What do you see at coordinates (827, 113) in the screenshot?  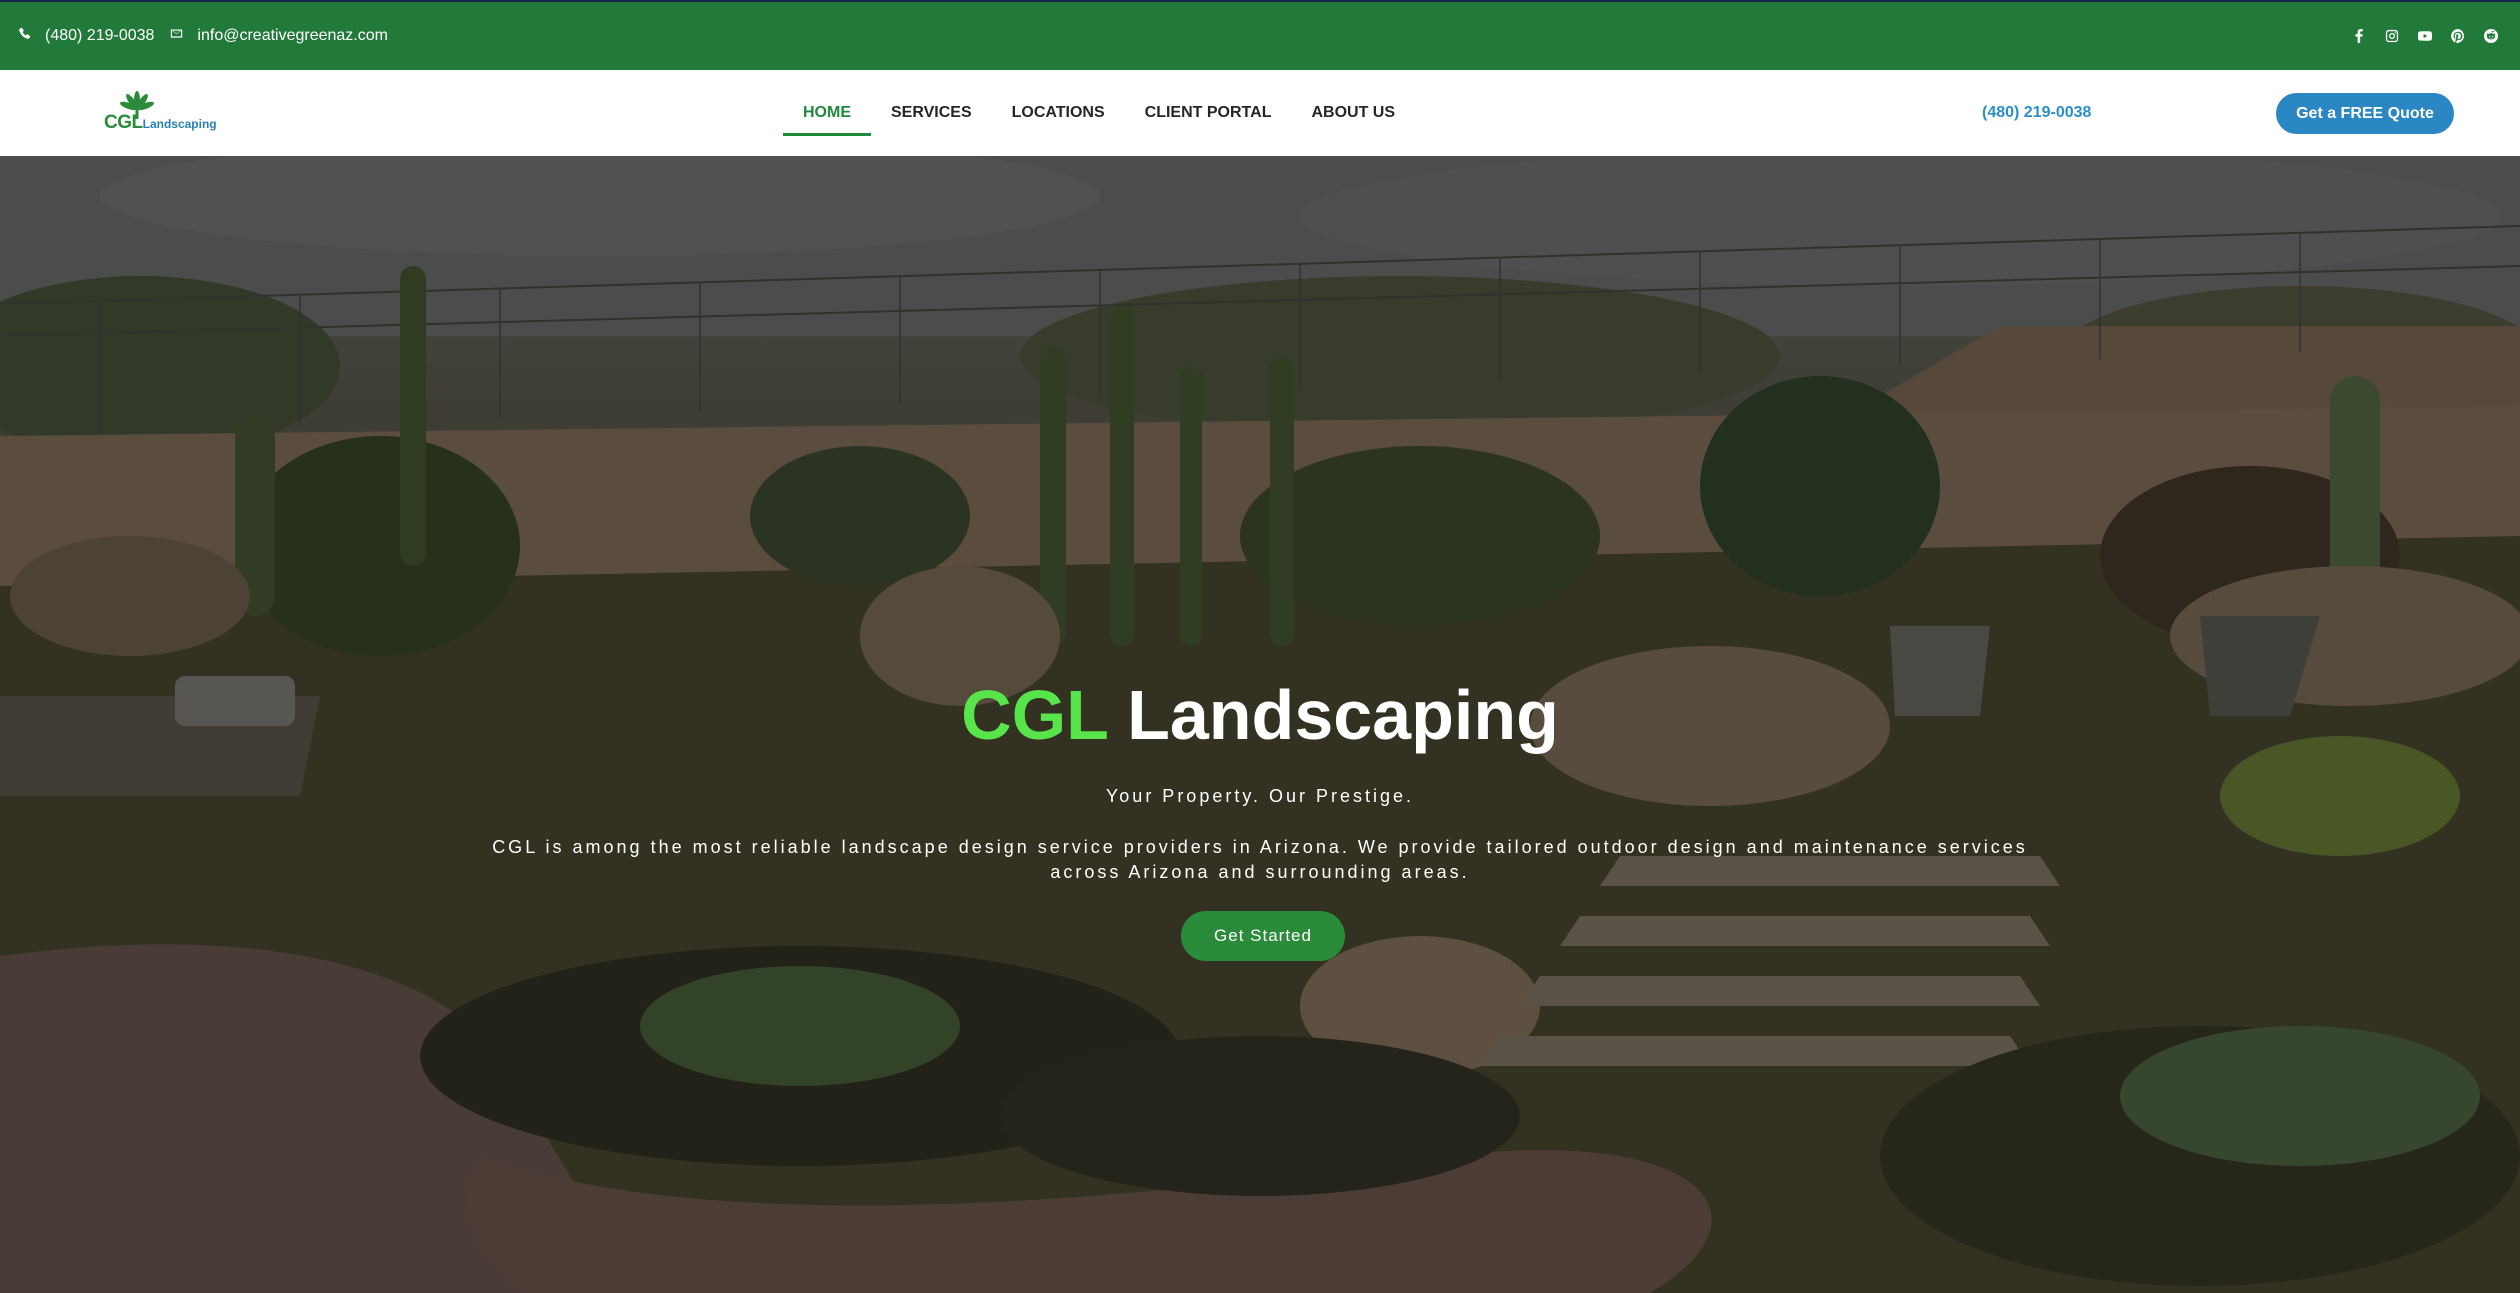 I see `nav-home: HOME` at bounding box center [827, 113].